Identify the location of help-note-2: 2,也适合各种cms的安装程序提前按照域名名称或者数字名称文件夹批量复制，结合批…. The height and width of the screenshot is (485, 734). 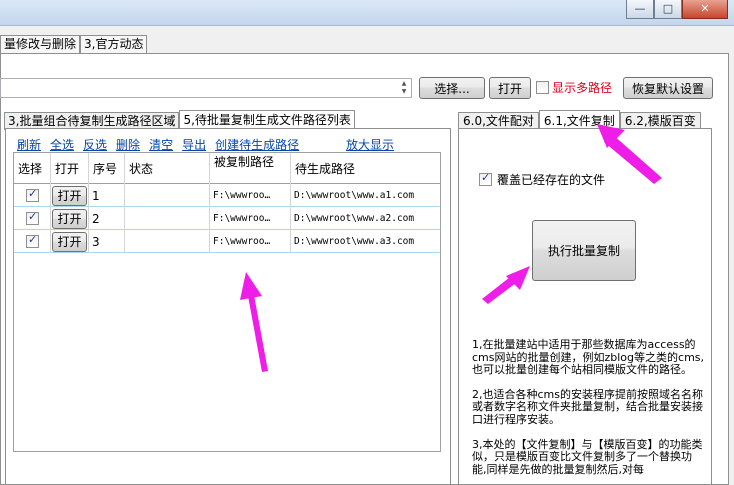
(587, 406).